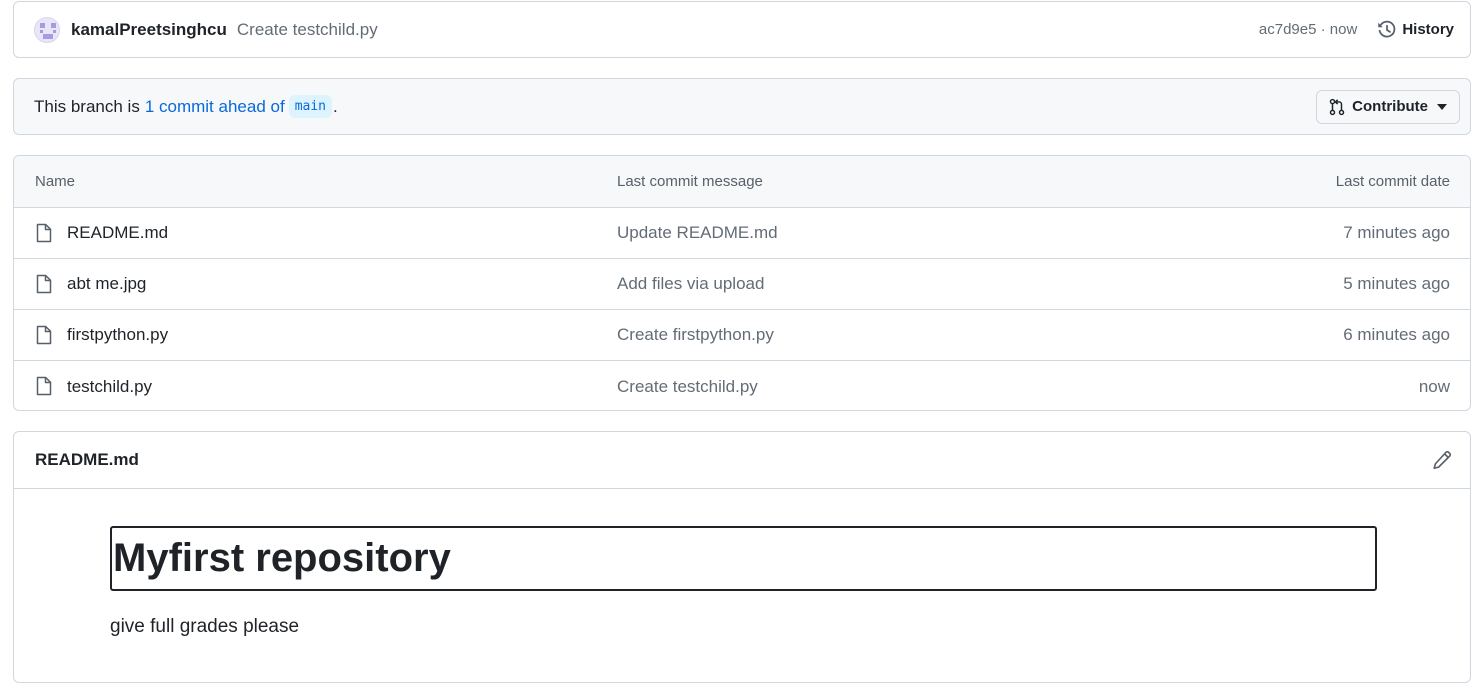 This screenshot has height=696, width=1481. I want to click on git-pull-request-icon, so click(1337, 106).